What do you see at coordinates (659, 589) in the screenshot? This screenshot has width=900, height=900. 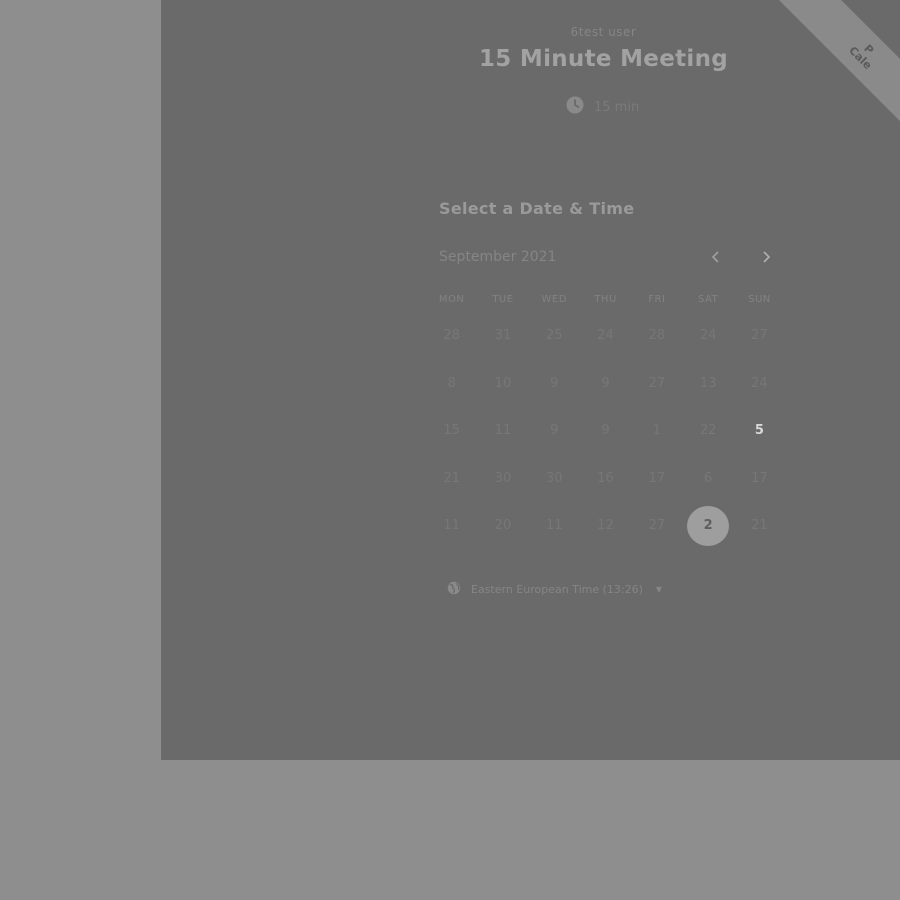 I see `caret-down-icon: ▼` at bounding box center [659, 589].